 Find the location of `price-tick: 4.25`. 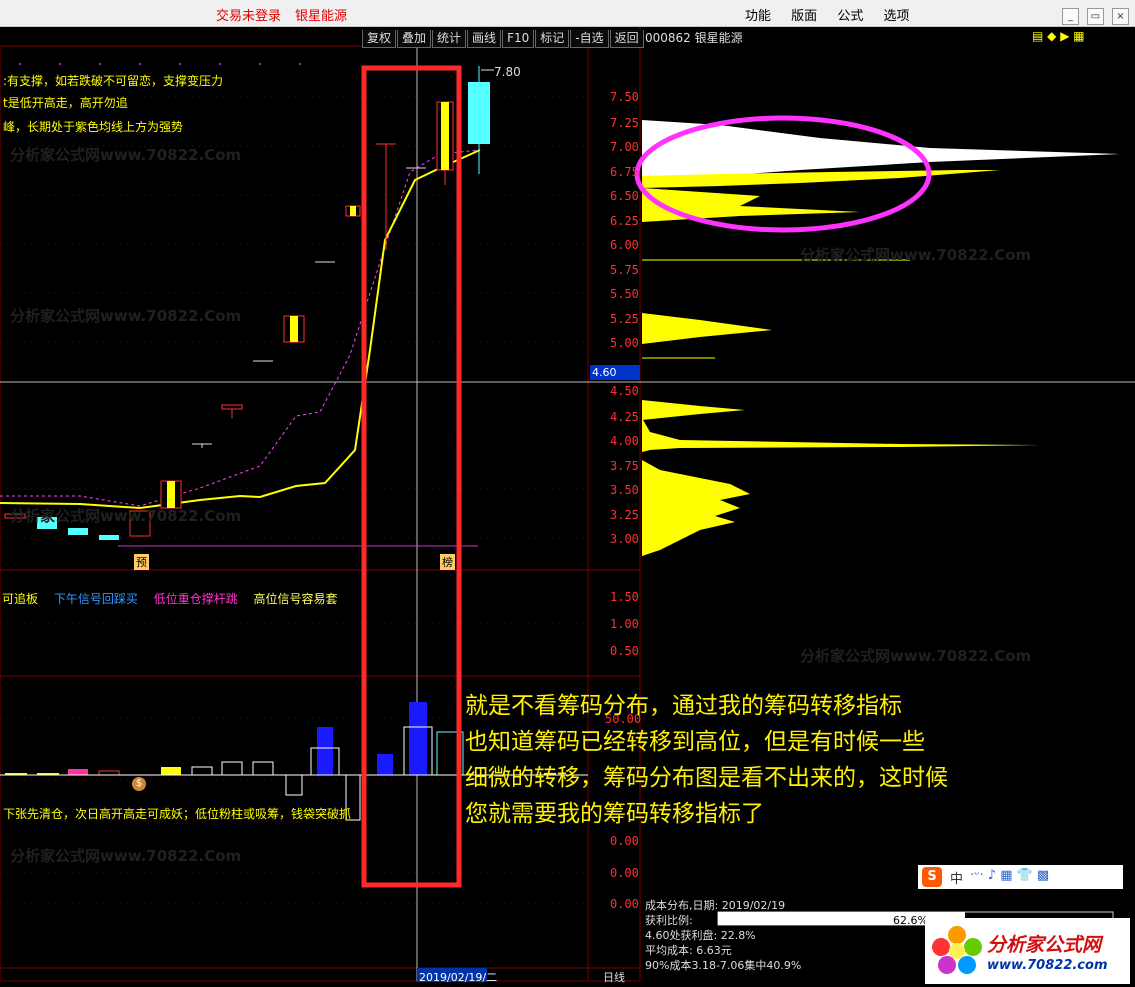

price-tick: 4.25 is located at coordinates (624, 417).